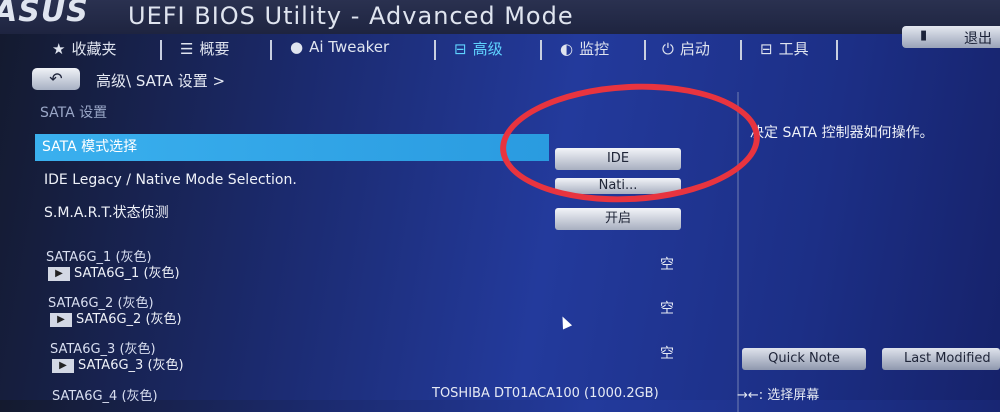 The width and height of the screenshot is (1000, 412). I want to click on list-icon: ☰, so click(187, 49).